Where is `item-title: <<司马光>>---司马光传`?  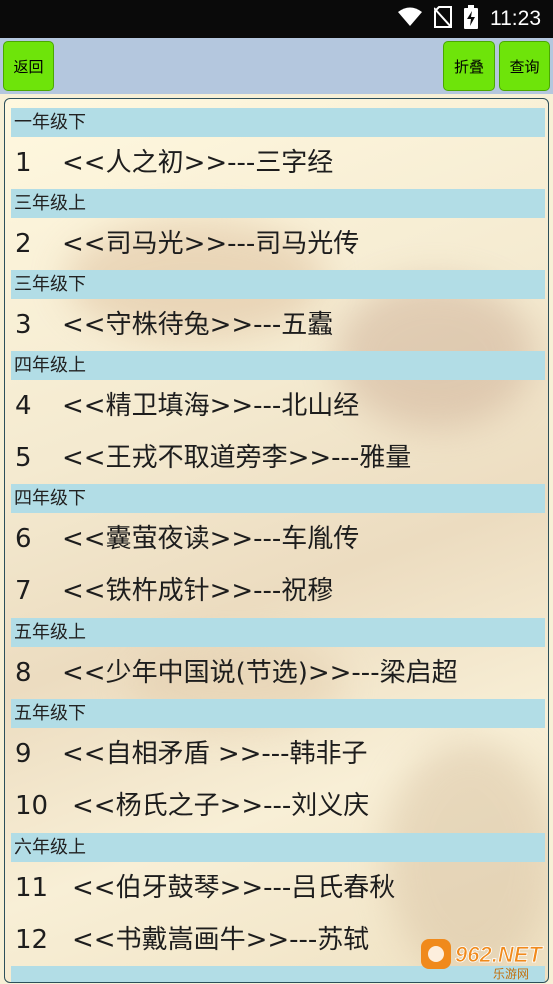 item-title: <<司马光>>---司马光传 is located at coordinates (211, 244).